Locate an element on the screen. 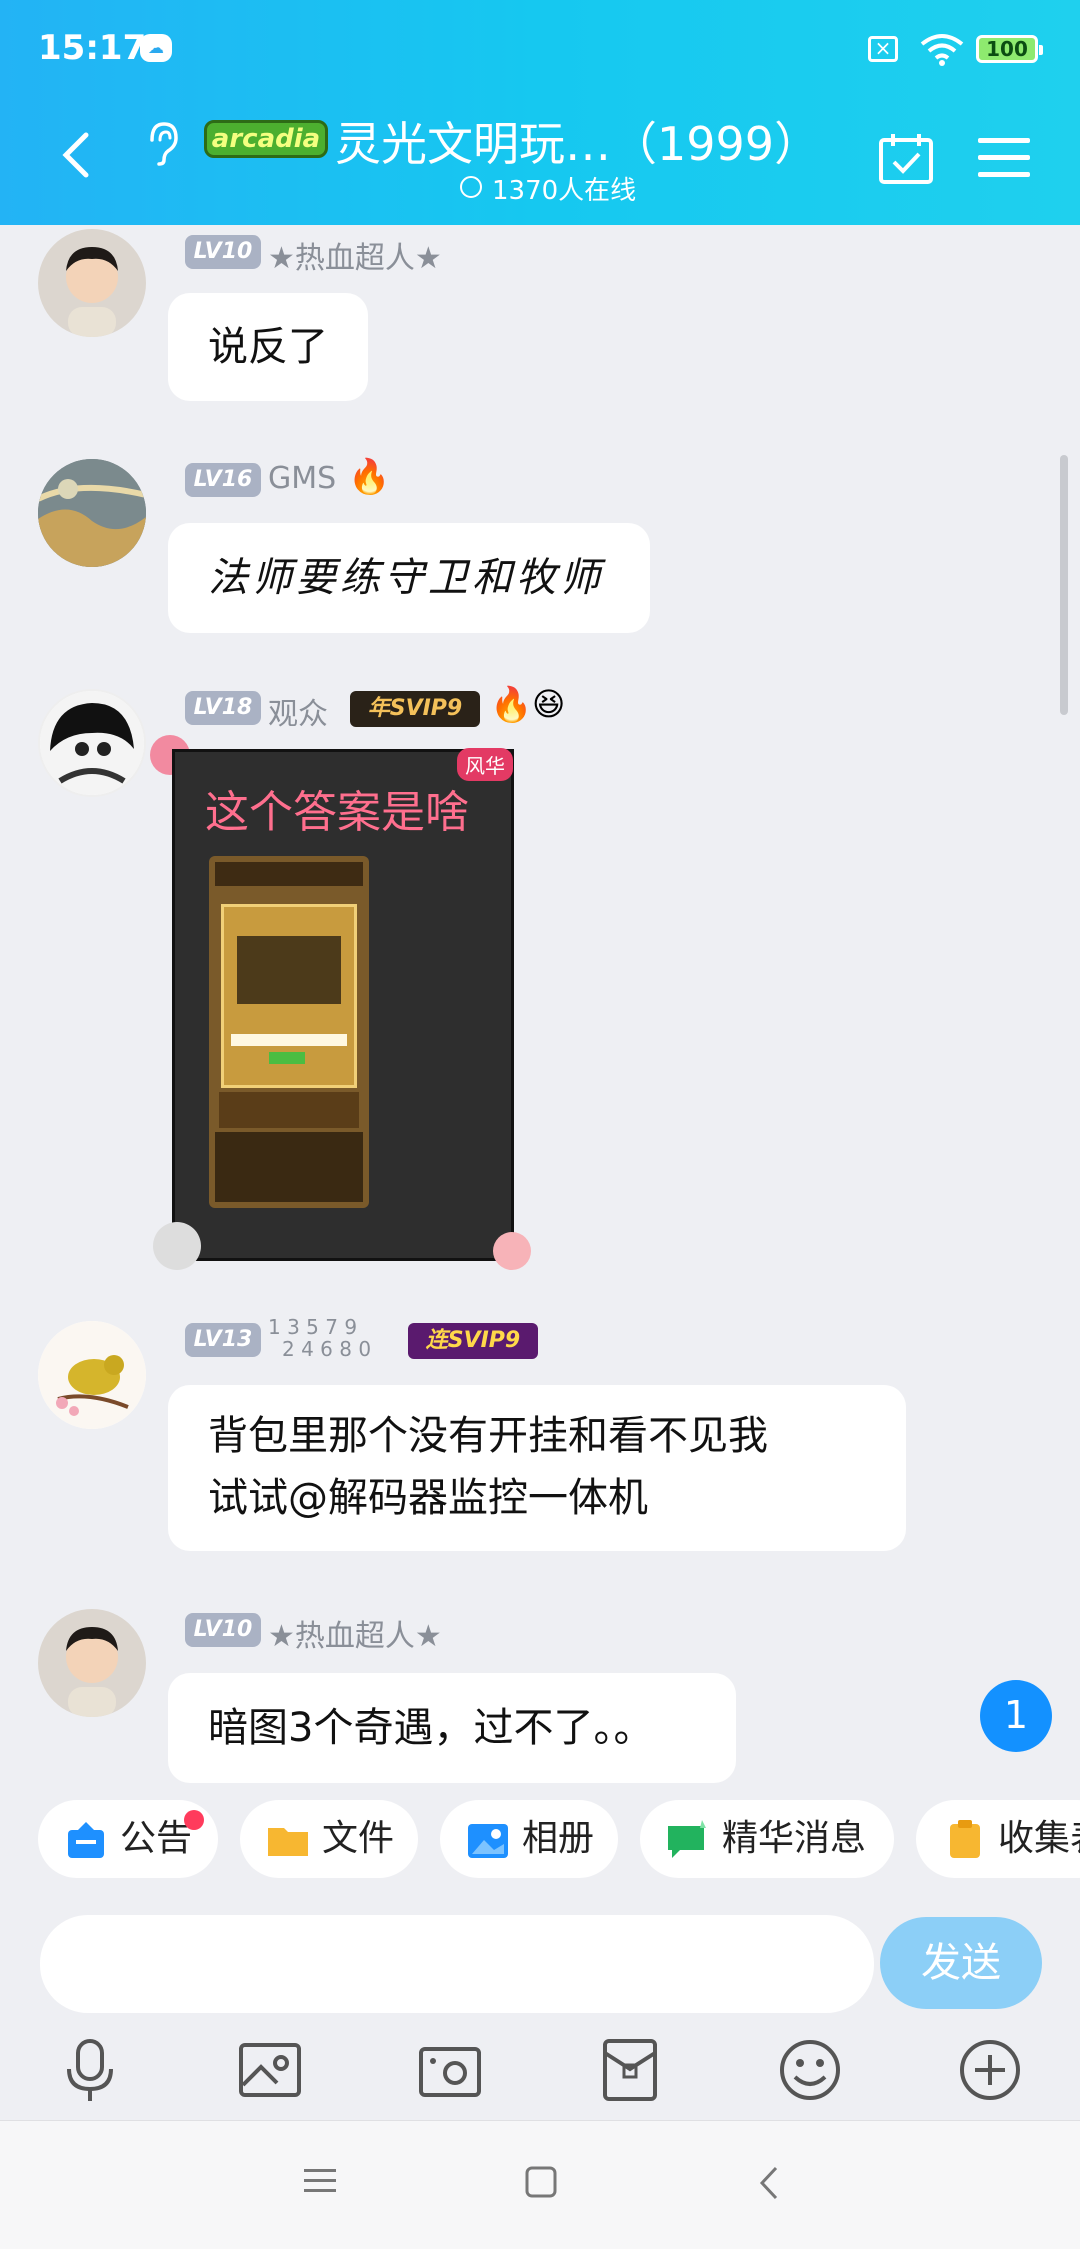 This screenshot has height=2249, width=1080. chip-label: 收集表 is located at coordinates (1039, 1838).